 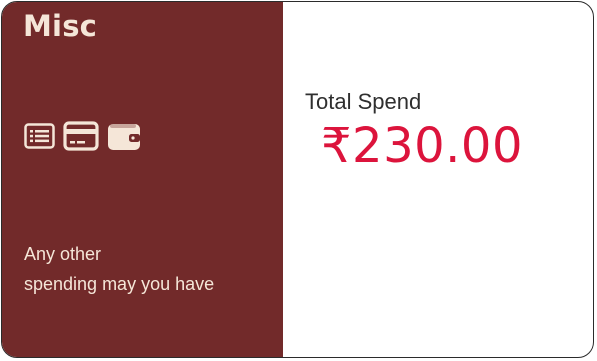 What do you see at coordinates (119, 284) in the screenshot?
I see `description-line: spending may you have` at bounding box center [119, 284].